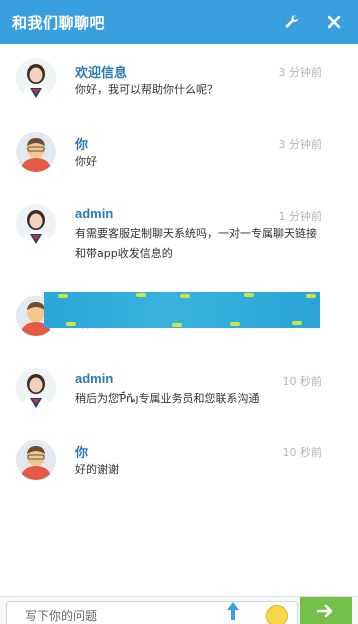  Describe the element at coordinates (233, 611) in the screenshot. I see `upload-arrow-icon` at that location.